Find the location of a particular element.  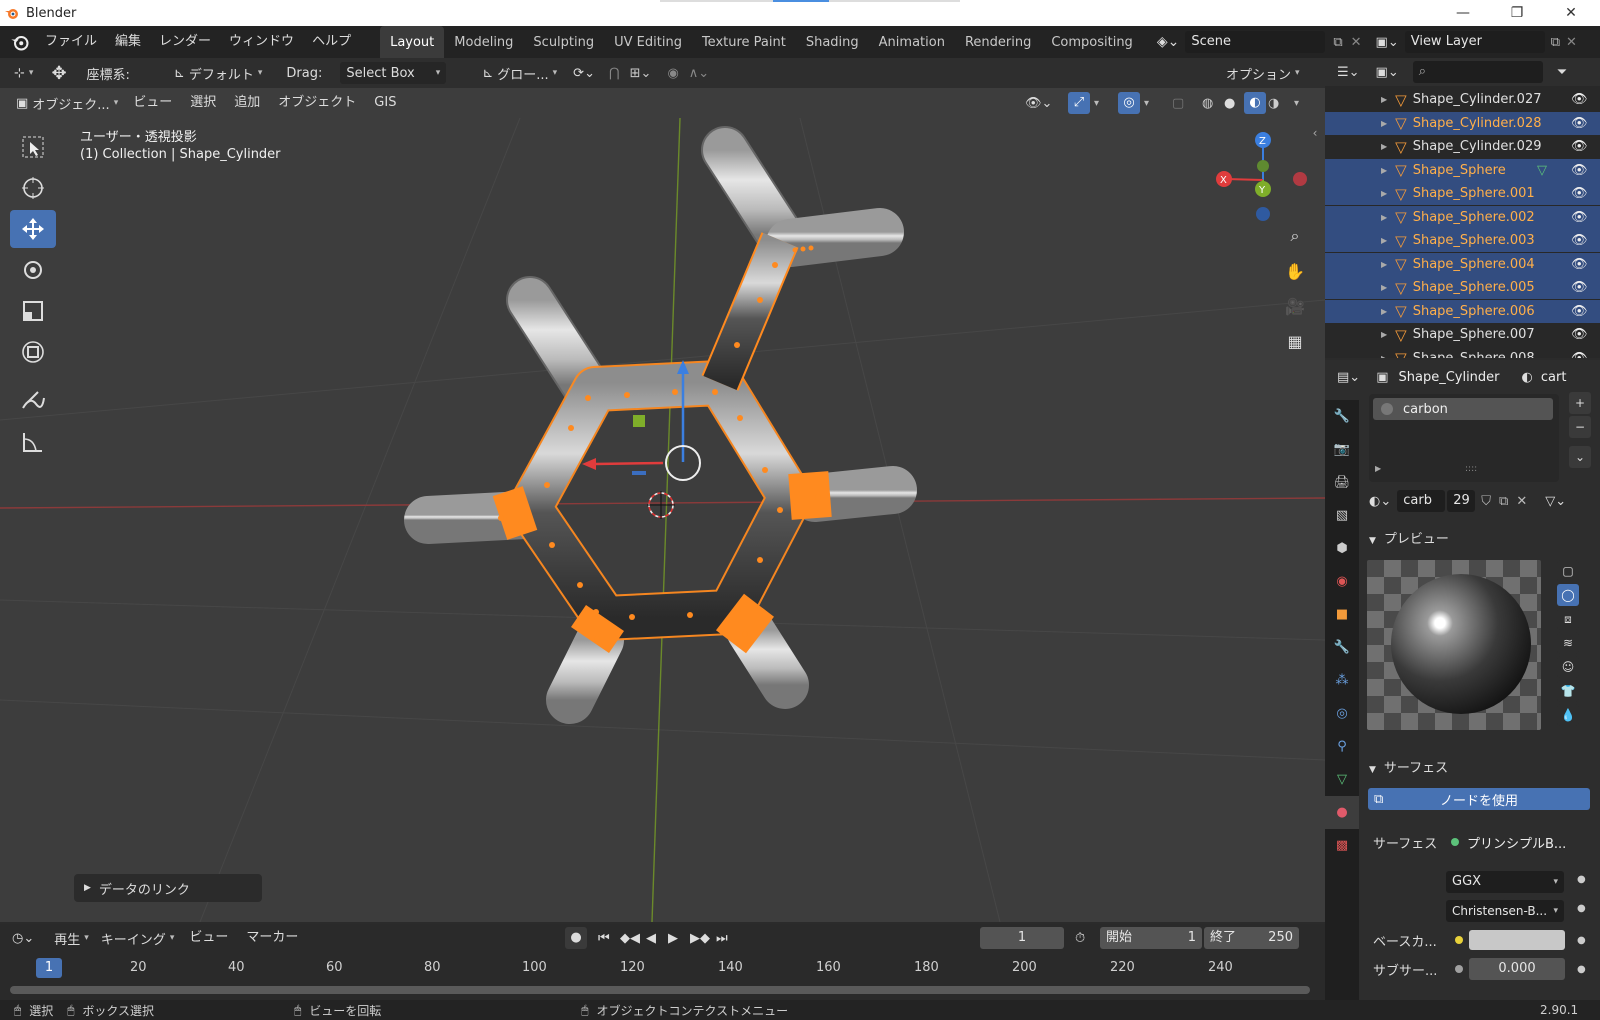

annotate-tool is located at coordinates (33, 401).